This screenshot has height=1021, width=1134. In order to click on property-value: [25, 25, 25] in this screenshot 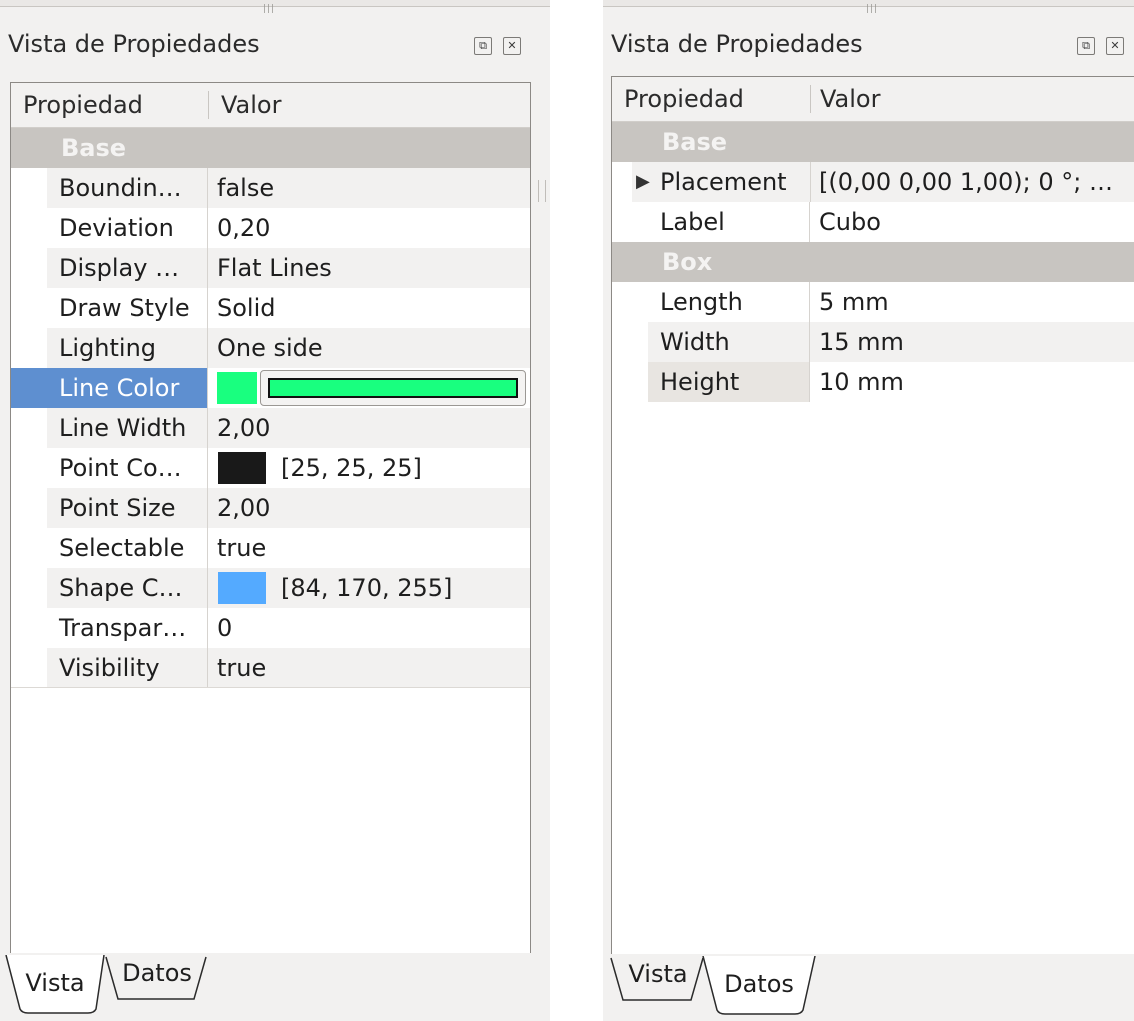, I will do `click(351, 468)`.